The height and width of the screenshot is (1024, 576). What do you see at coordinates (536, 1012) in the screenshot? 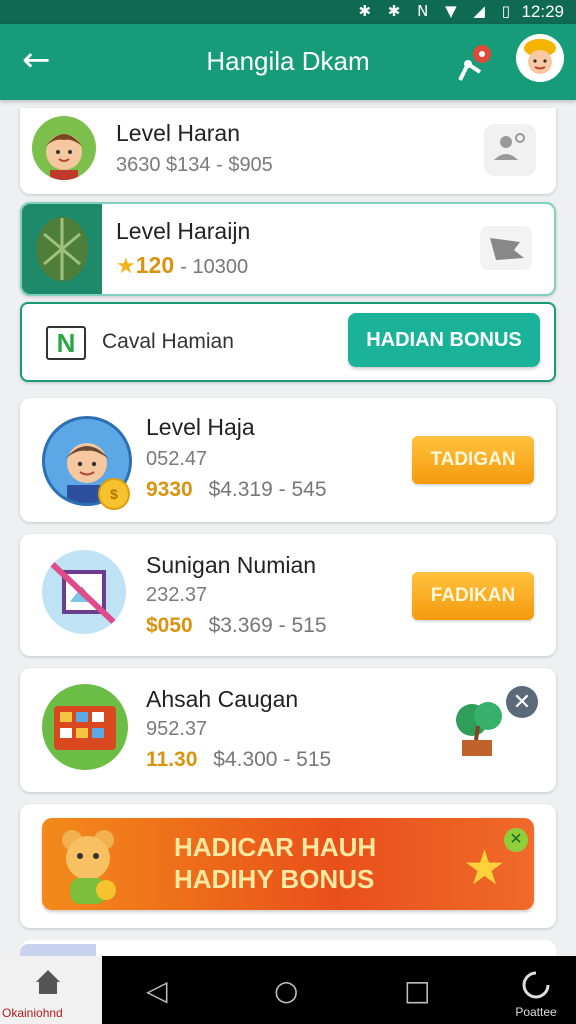
I see `profile-tab-label: Poattee` at bounding box center [536, 1012].